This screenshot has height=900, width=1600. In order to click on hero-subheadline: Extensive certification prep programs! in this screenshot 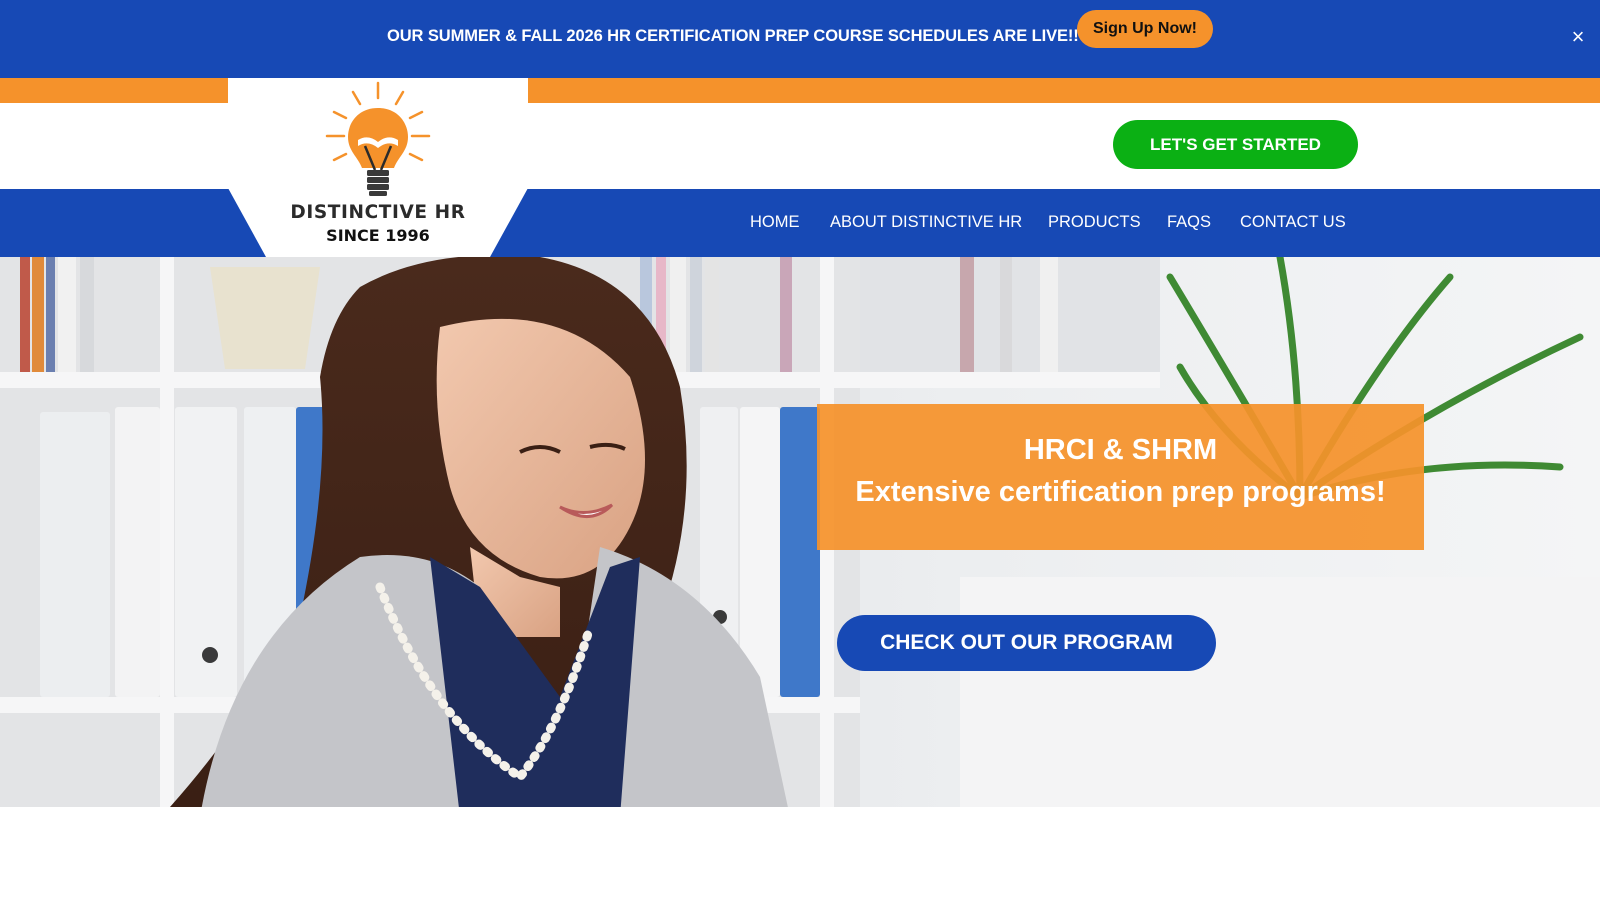, I will do `click(1120, 492)`.